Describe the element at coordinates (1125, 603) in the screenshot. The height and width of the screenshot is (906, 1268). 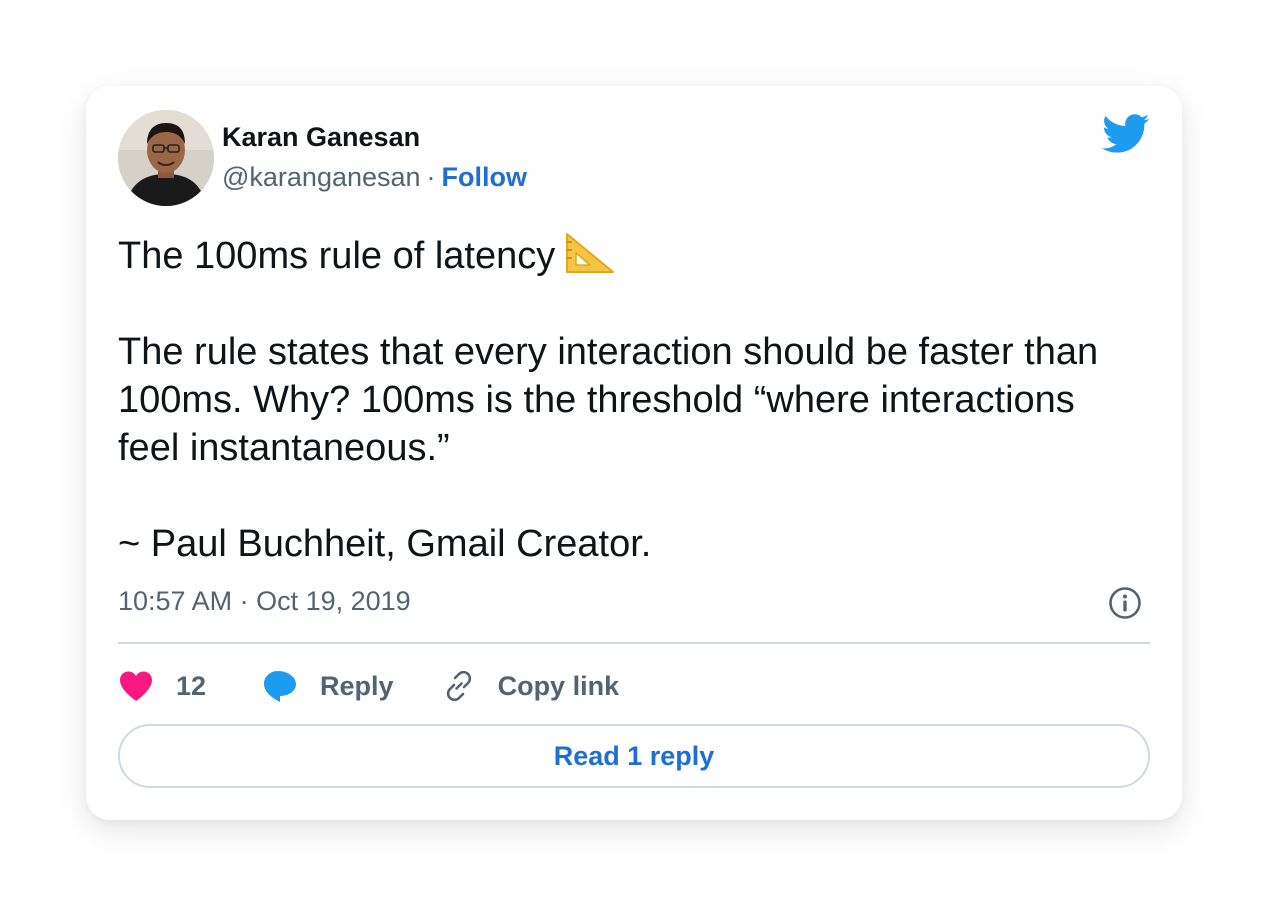
I see `info-icon` at that location.